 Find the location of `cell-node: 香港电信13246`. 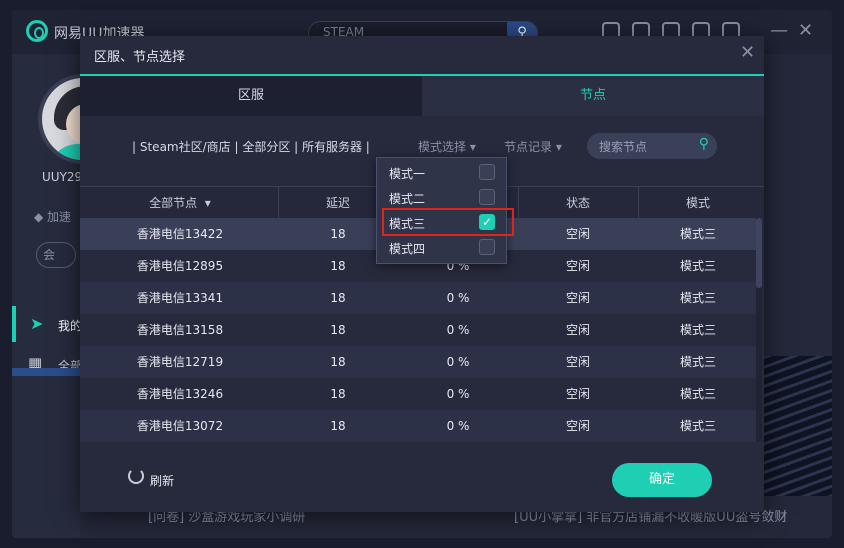

cell-node: 香港电信13246 is located at coordinates (180, 394).